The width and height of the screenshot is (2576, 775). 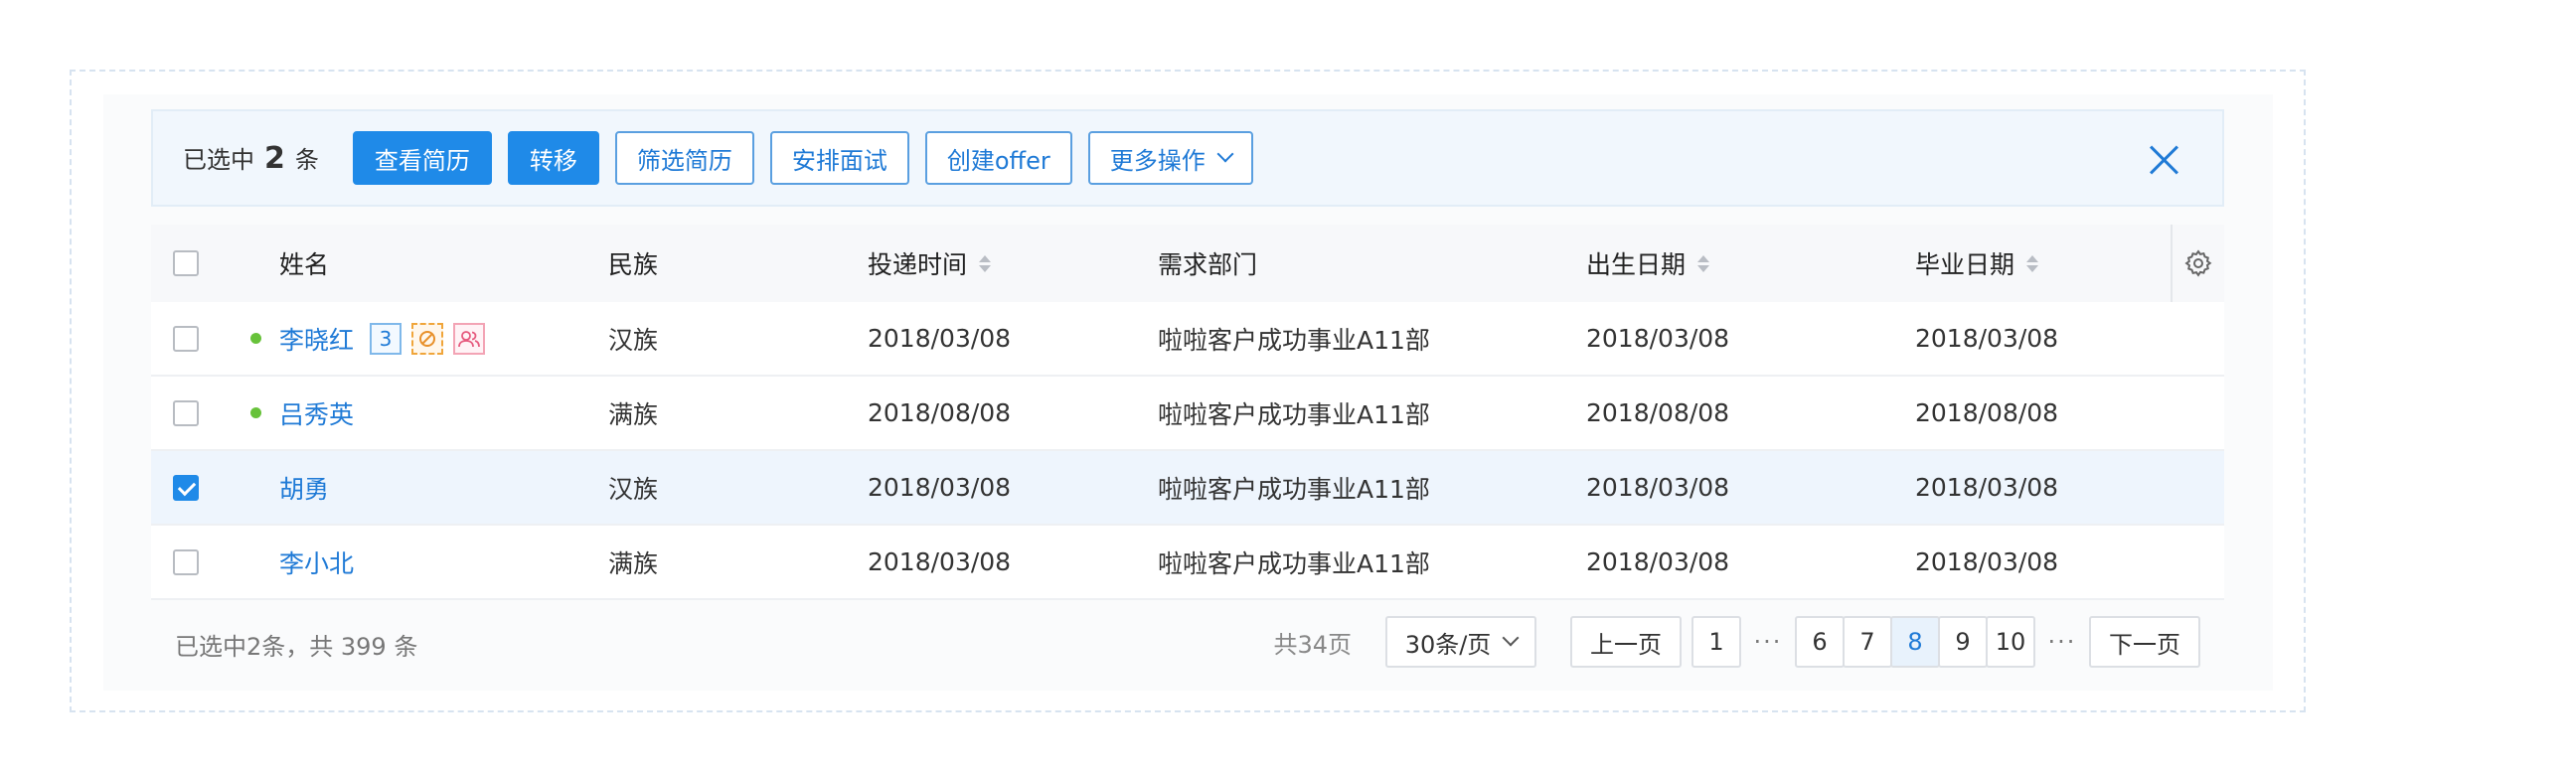 I want to click on users-icon, so click(x=469, y=338).